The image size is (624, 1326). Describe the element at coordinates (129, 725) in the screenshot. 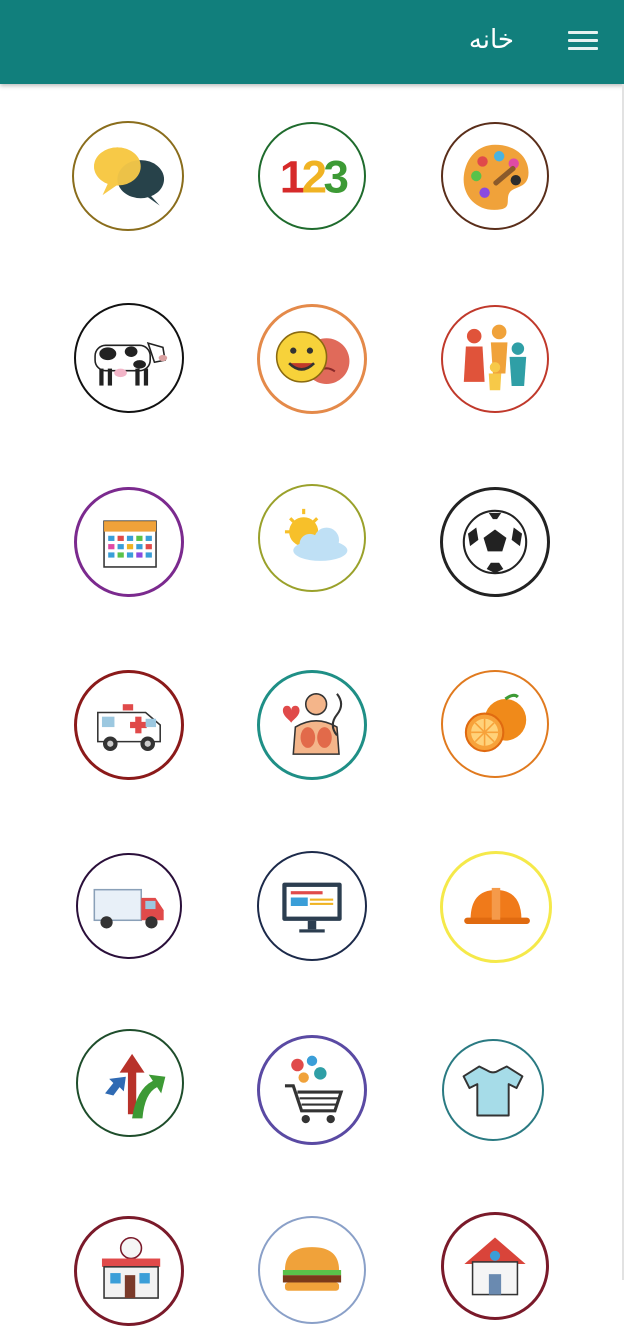

I see `ambulance-icon` at that location.